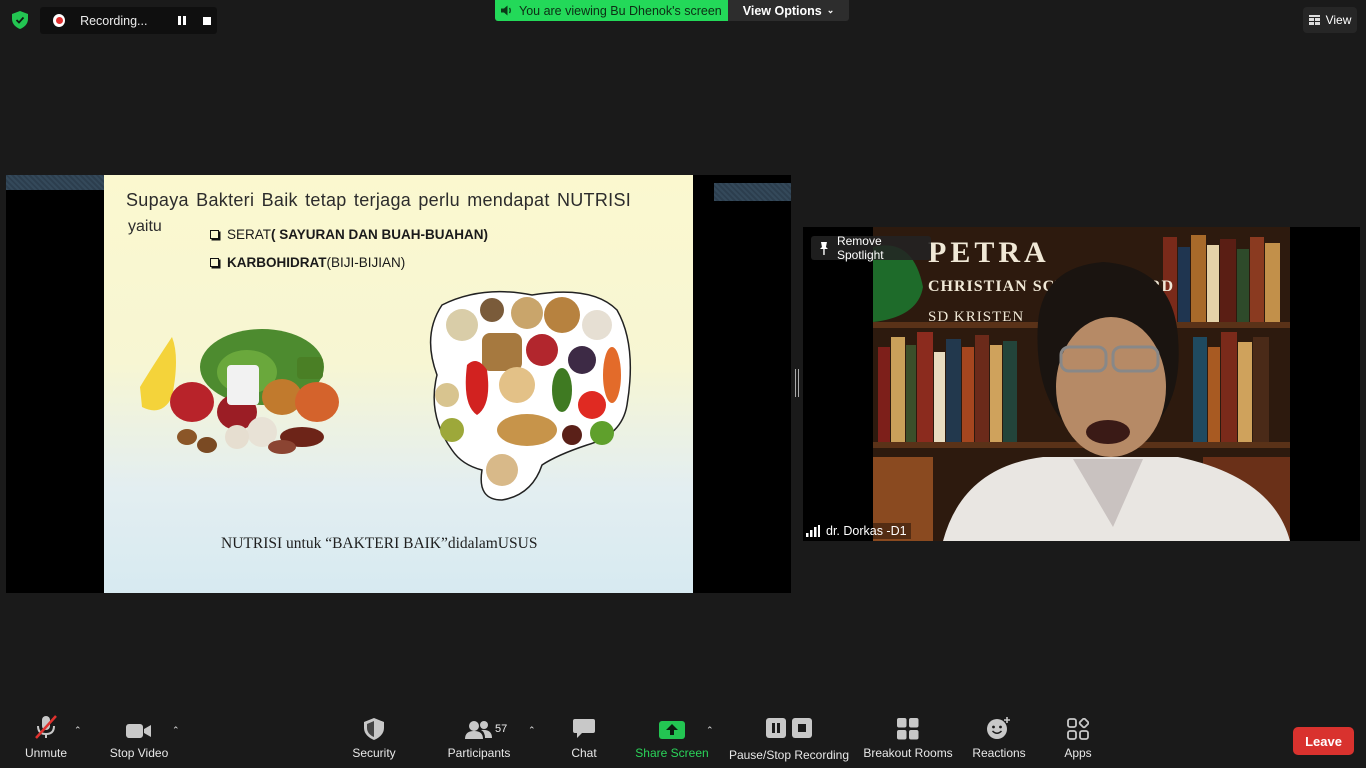  What do you see at coordinates (277, 262) in the screenshot?
I see `bullet-text-bold: KARBOHIDRAT` at bounding box center [277, 262].